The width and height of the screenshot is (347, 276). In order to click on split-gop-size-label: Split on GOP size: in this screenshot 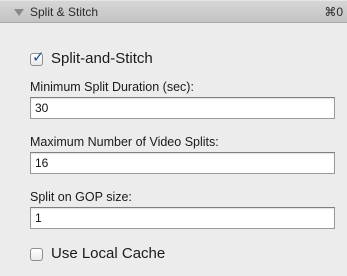, I will do `click(81, 197)`.